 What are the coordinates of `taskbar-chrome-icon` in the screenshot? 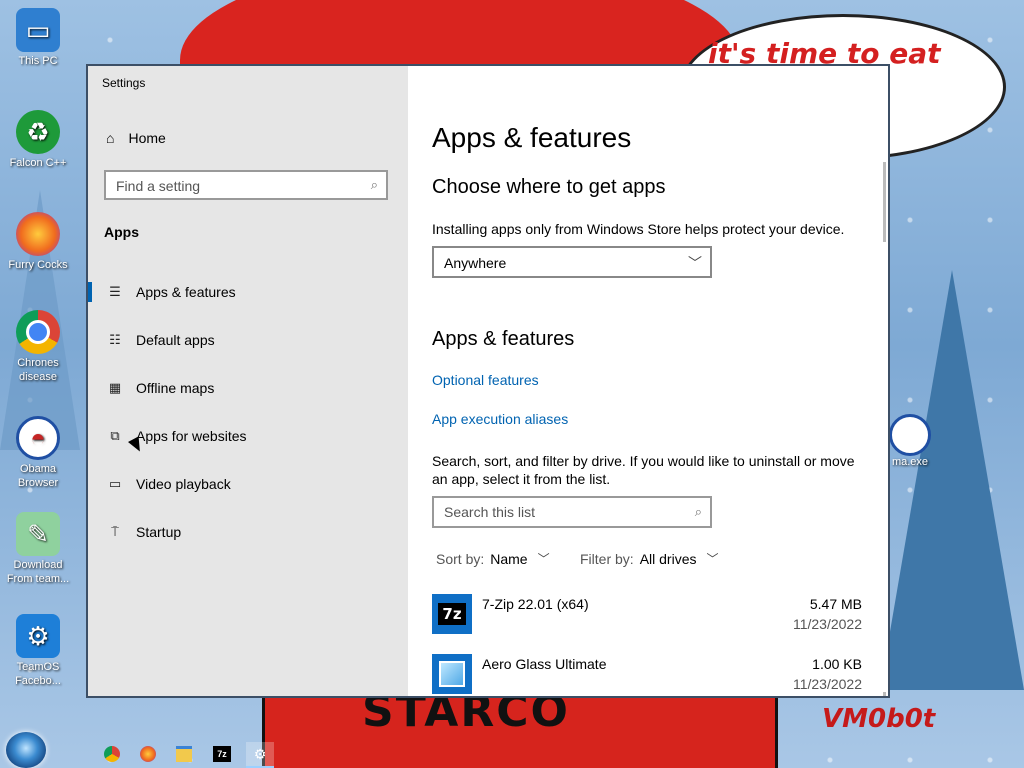 It's located at (112, 754).